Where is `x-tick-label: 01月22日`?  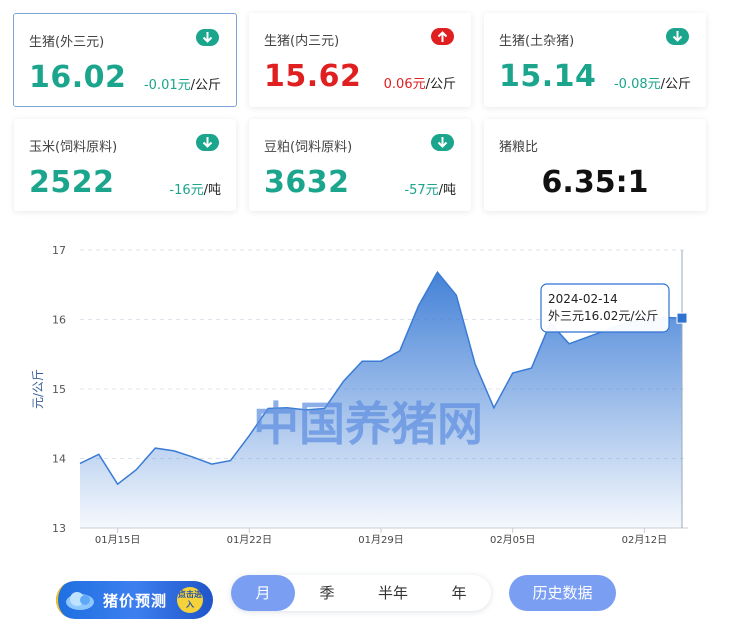
x-tick-label: 01月22日 is located at coordinates (249, 540).